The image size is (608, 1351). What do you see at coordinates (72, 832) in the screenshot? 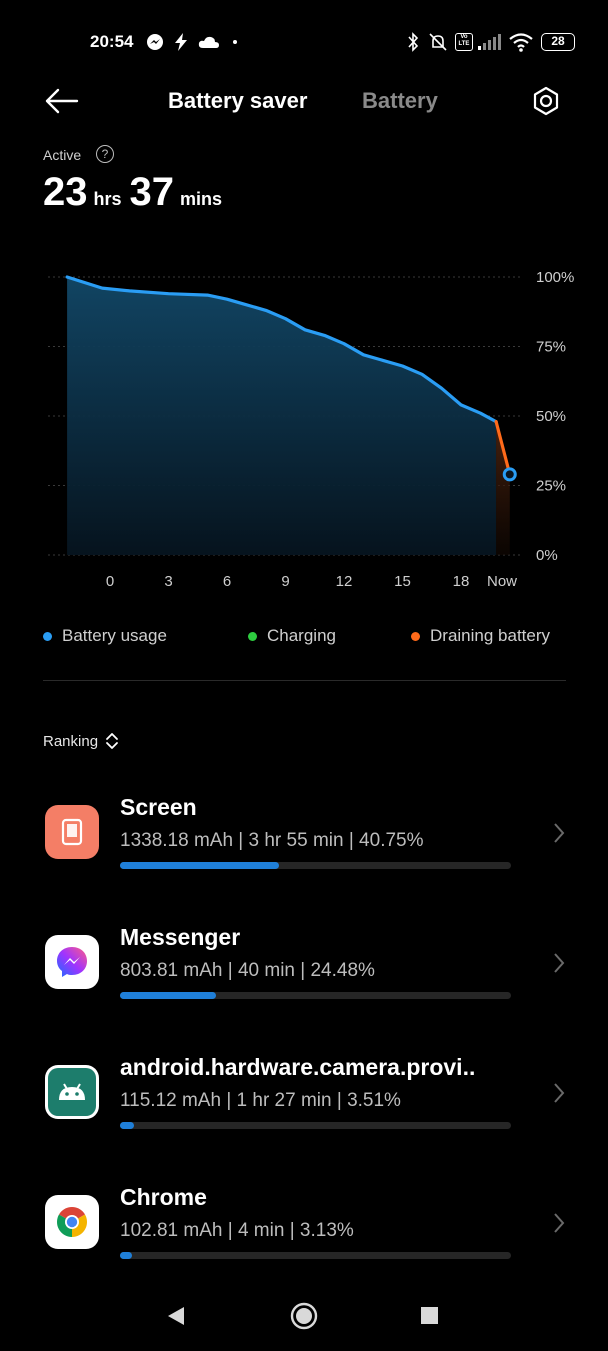
I see `screen-icon` at bounding box center [72, 832].